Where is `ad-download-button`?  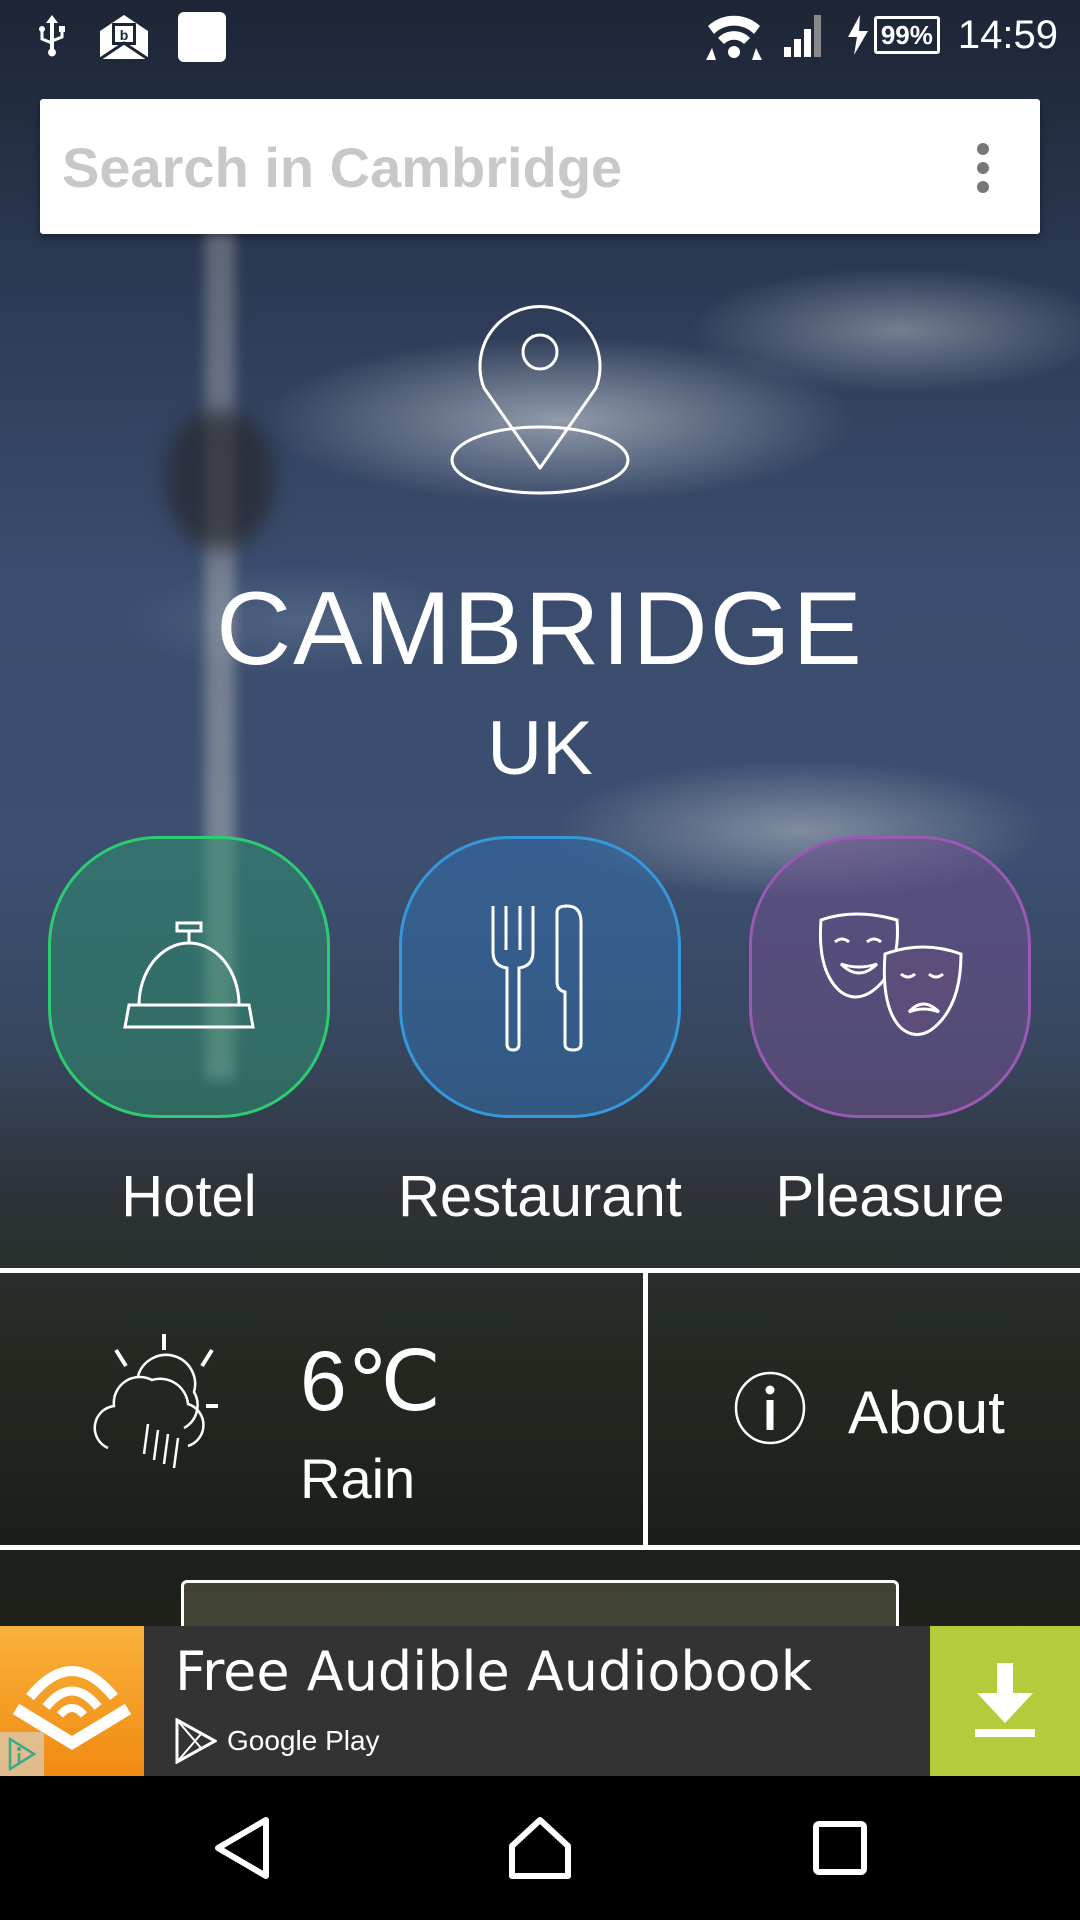 ad-download-button is located at coordinates (1005, 1701).